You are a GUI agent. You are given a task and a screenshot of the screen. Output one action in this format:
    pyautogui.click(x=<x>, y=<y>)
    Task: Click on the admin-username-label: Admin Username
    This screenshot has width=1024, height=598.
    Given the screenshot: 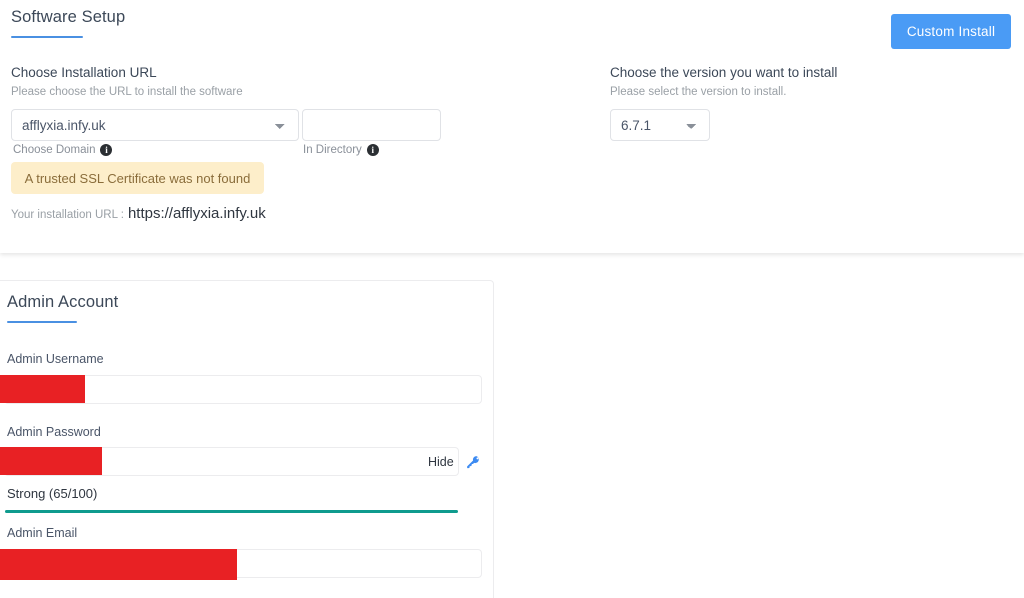 What is the action you would take?
    pyautogui.click(x=55, y=359)
    